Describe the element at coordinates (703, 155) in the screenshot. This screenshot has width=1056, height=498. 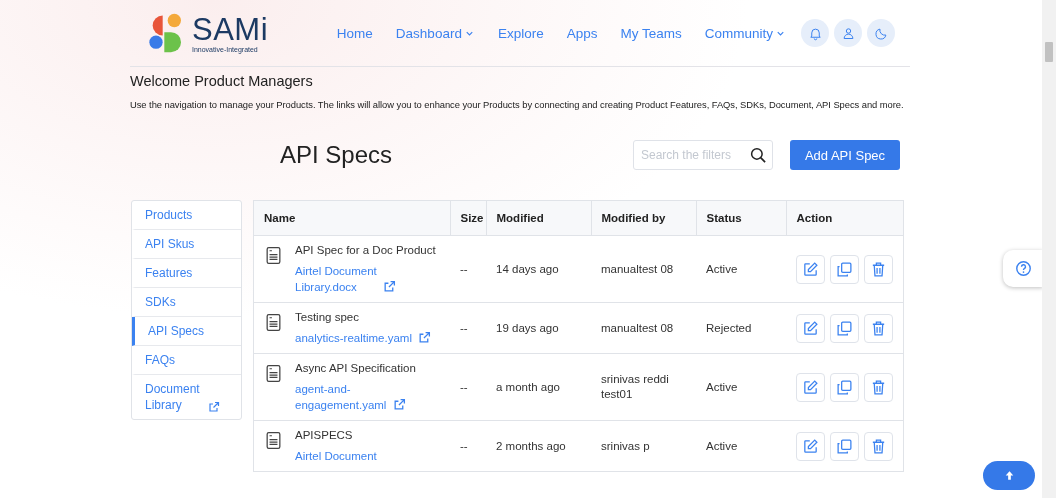
I see `search-field: Search the filters` at that location.